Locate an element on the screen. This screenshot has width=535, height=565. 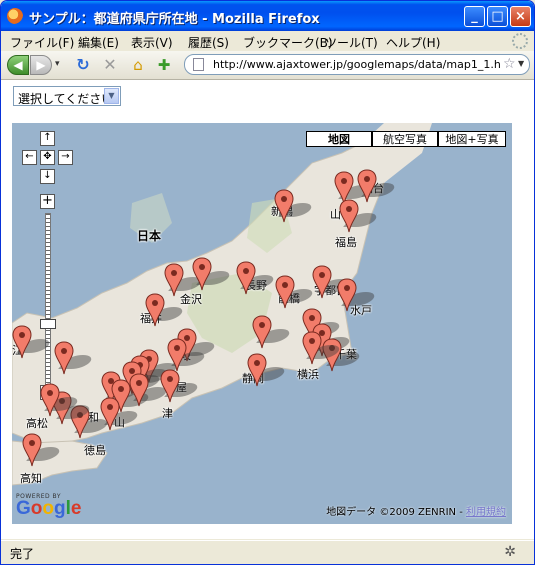
map-label-yokohama: 横浜 is located at coordinates (308, 374).